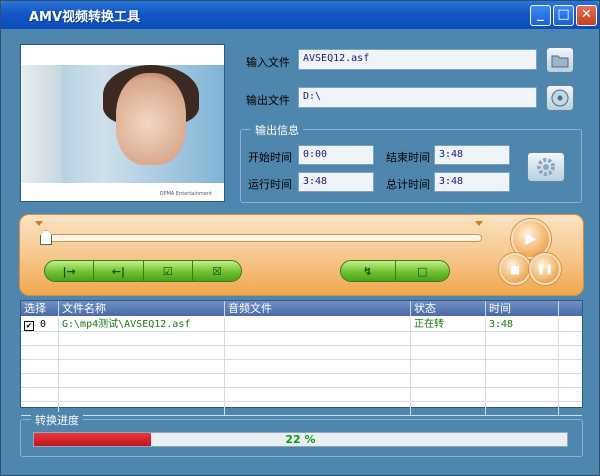 This screenshot has height=476, width=600. What do you see at coordinates (479, 223) in the screenshot?
I see `end-marker` at bounding box center [479, 223].